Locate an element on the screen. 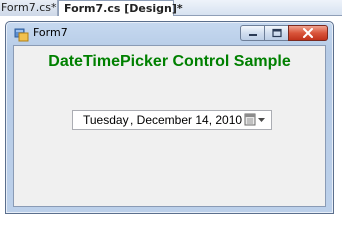 The width and height of the screenshot is (342, 240). tab-label: Form7.cs [Design]* is located at coordinates (123, 8).